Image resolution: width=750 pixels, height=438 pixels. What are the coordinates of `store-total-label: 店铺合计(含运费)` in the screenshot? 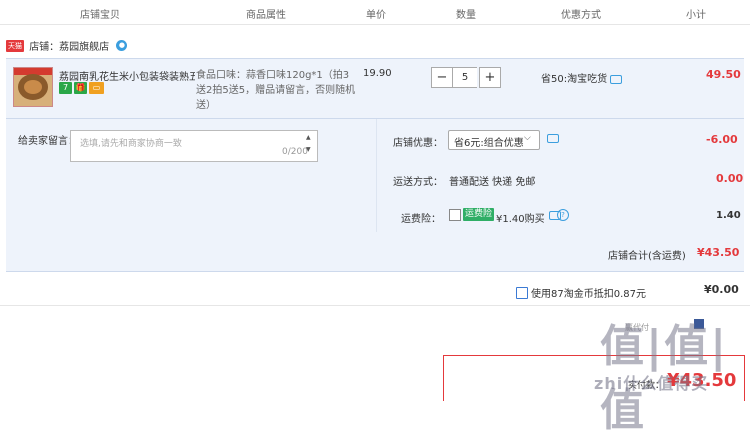 It's located at (647, 256).